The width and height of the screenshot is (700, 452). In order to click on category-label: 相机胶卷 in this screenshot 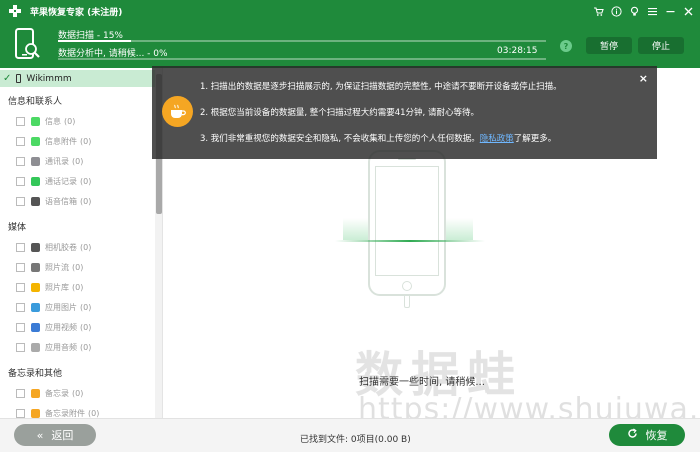, I will do `click(61, 247)`.